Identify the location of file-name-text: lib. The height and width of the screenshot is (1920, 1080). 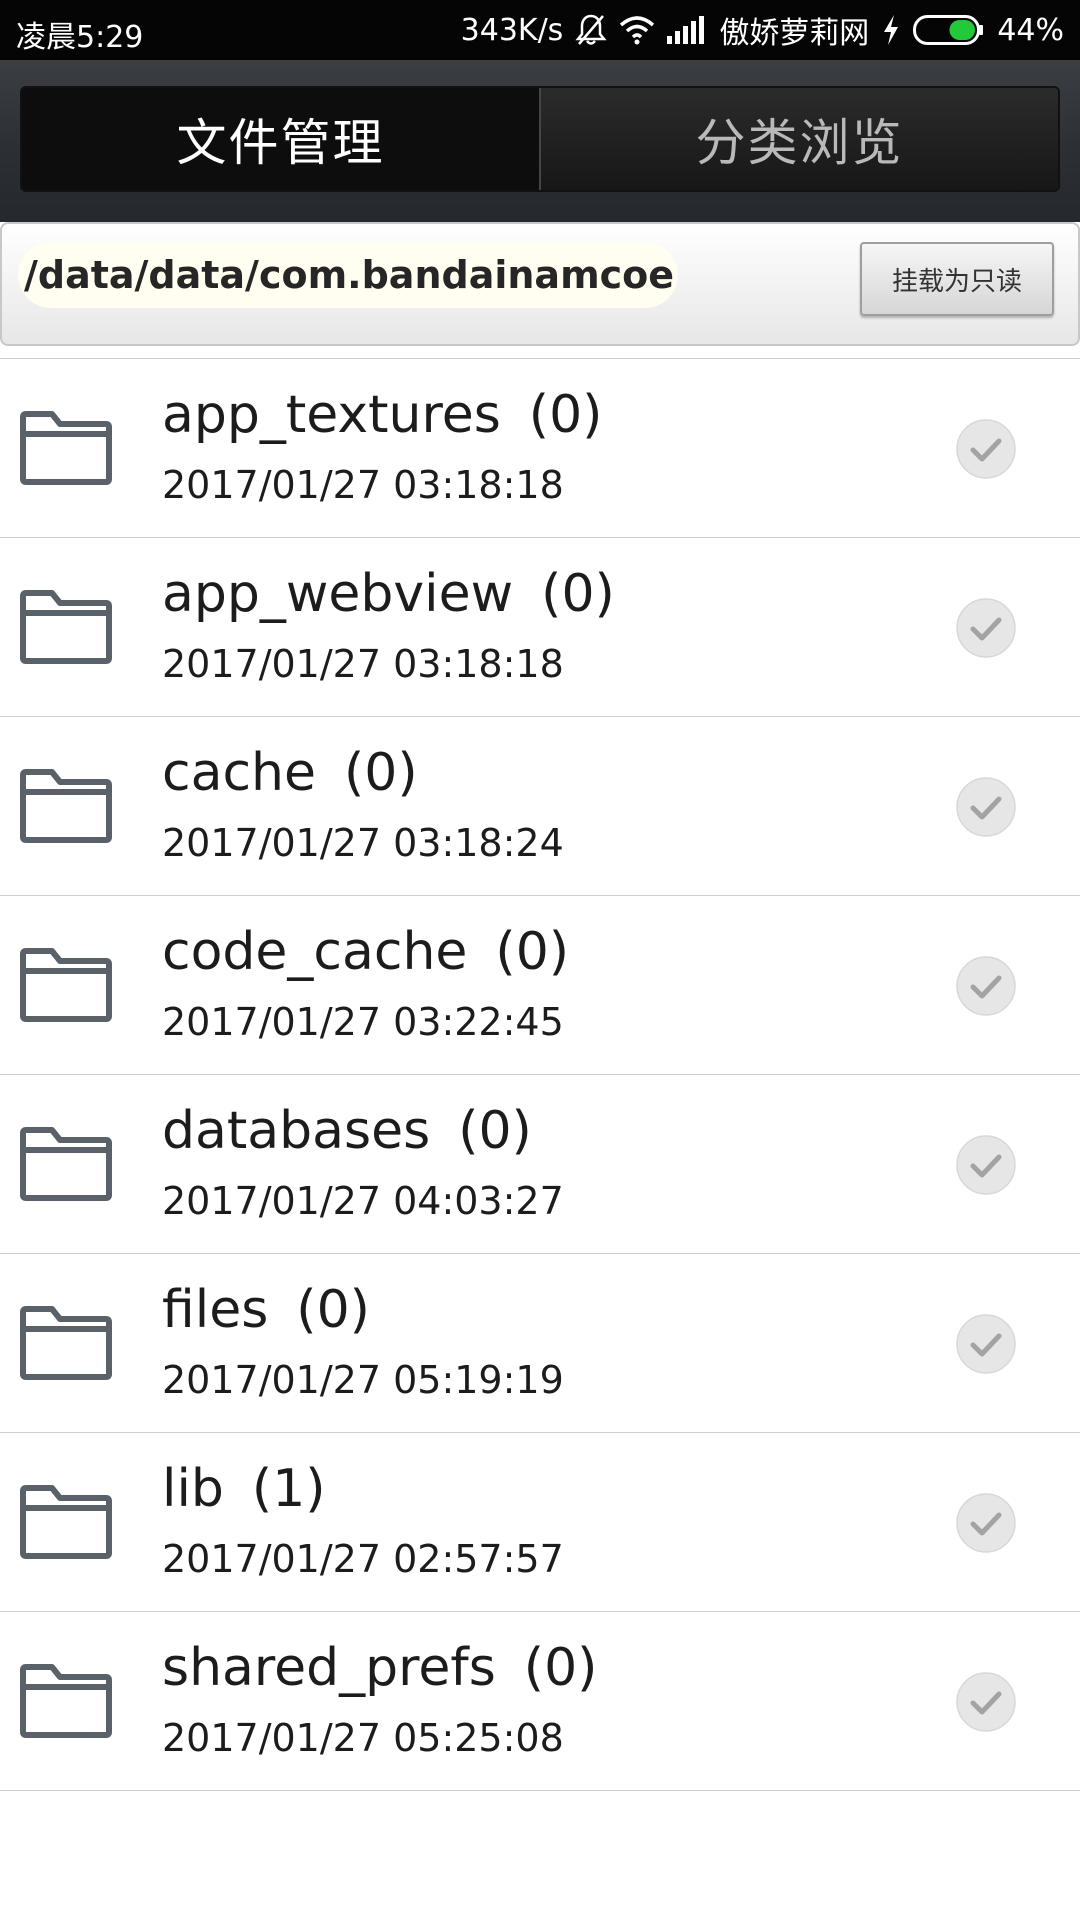
(193, 1489).